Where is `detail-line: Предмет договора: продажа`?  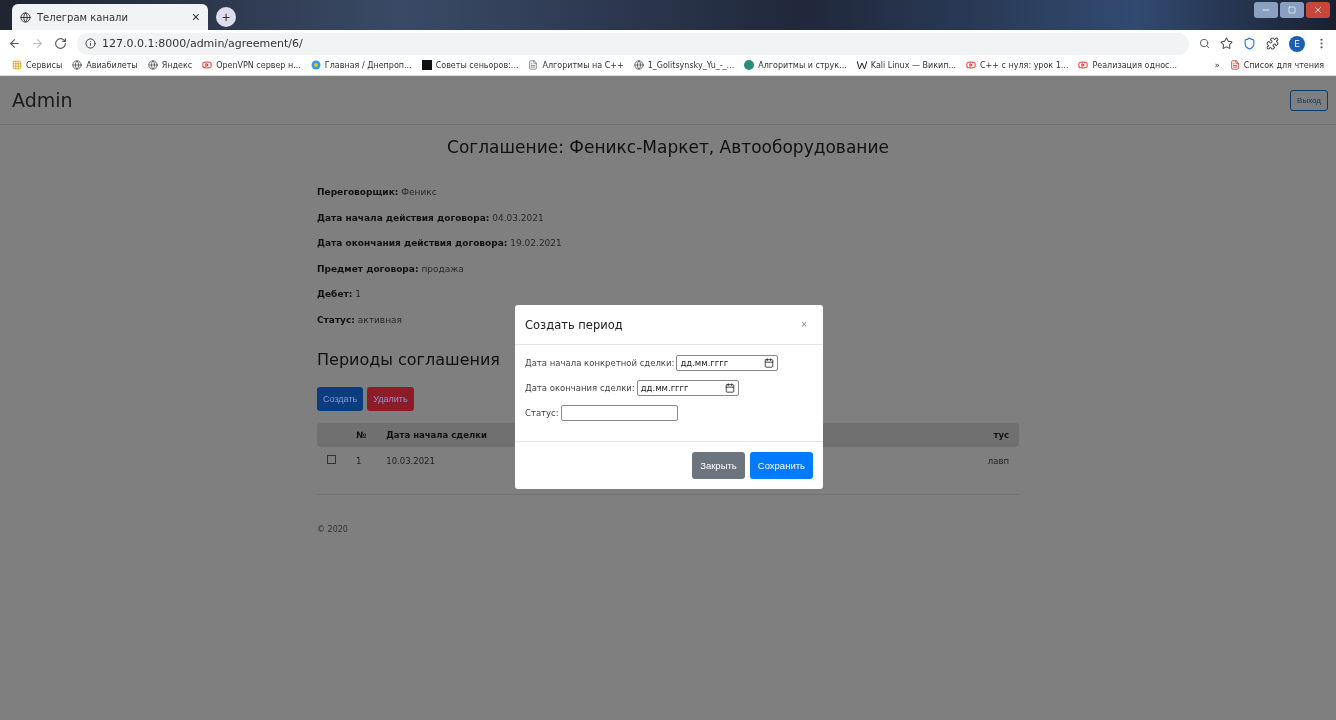
detail-line: Предмет договора: продажа is located at coordinates (390, 268).